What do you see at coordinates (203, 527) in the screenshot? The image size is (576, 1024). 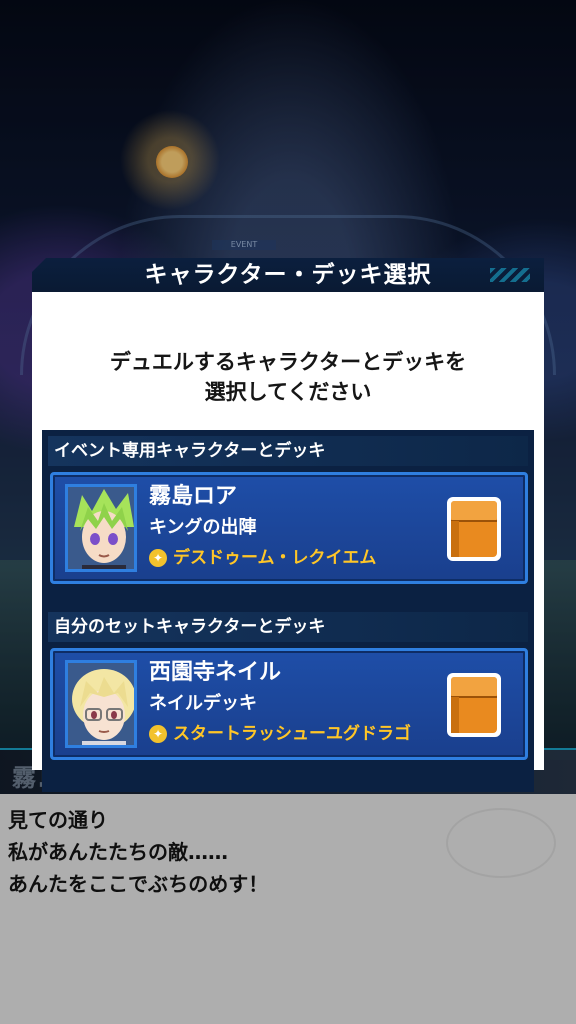 I see `deck-name: キングの出陣` at bounding box center [203, 527].